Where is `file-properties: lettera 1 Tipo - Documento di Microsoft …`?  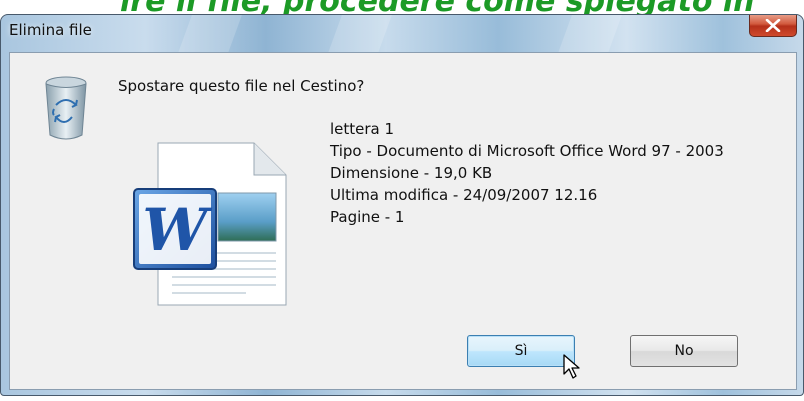
file-properties: lettera 1 Tipo - Documento di Microsoft … is located at coordinates (527, 173).